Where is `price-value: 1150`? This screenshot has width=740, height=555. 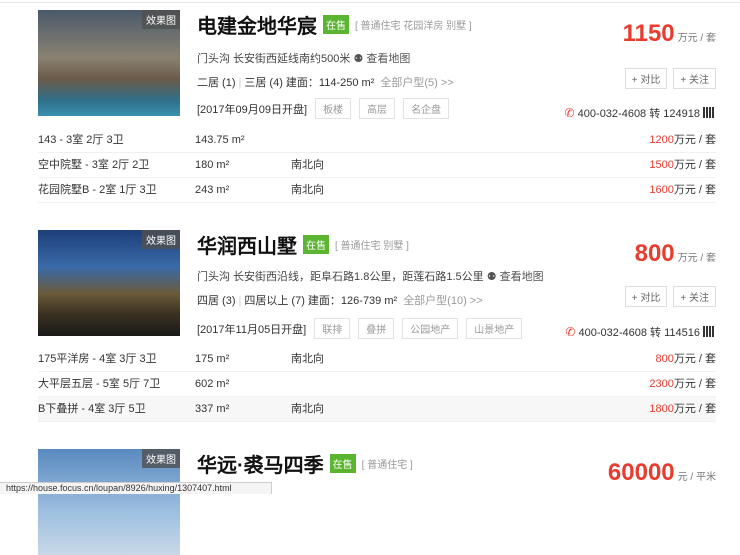 price-value: 1150 is located at coordinates (648, 33).